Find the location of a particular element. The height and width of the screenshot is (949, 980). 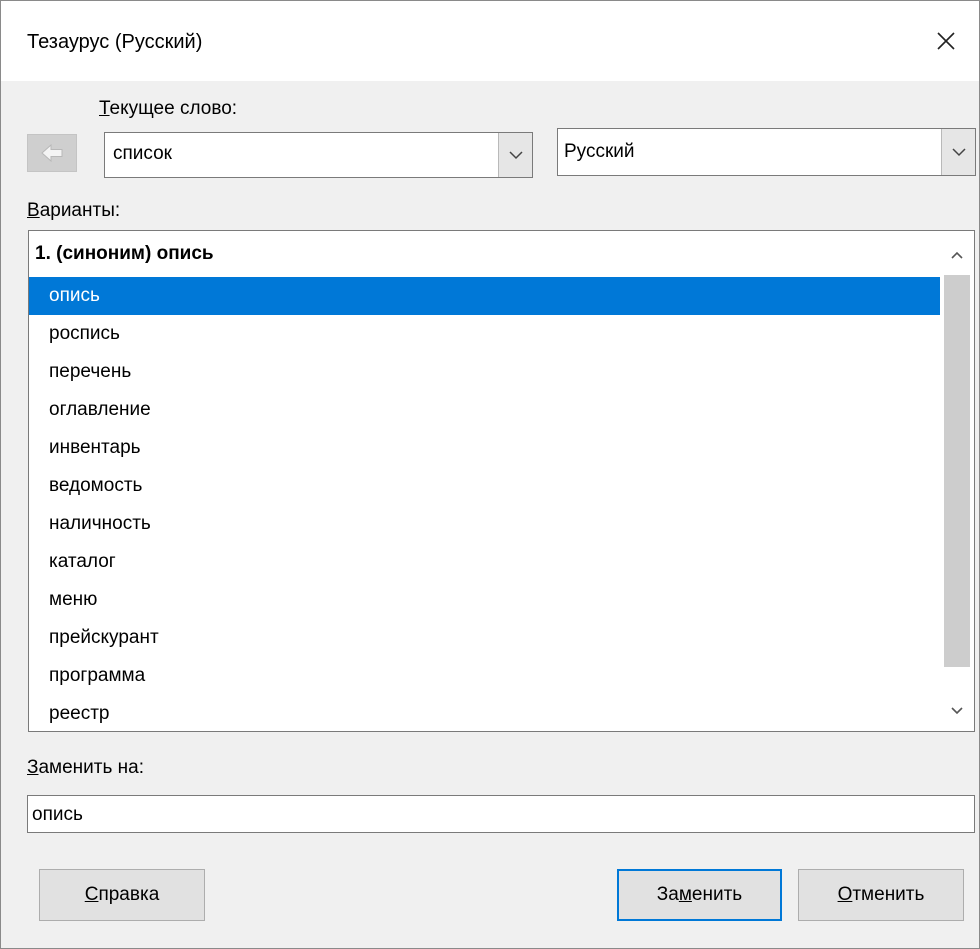

scrollbar-thumb is located at coordinates (957, 471).